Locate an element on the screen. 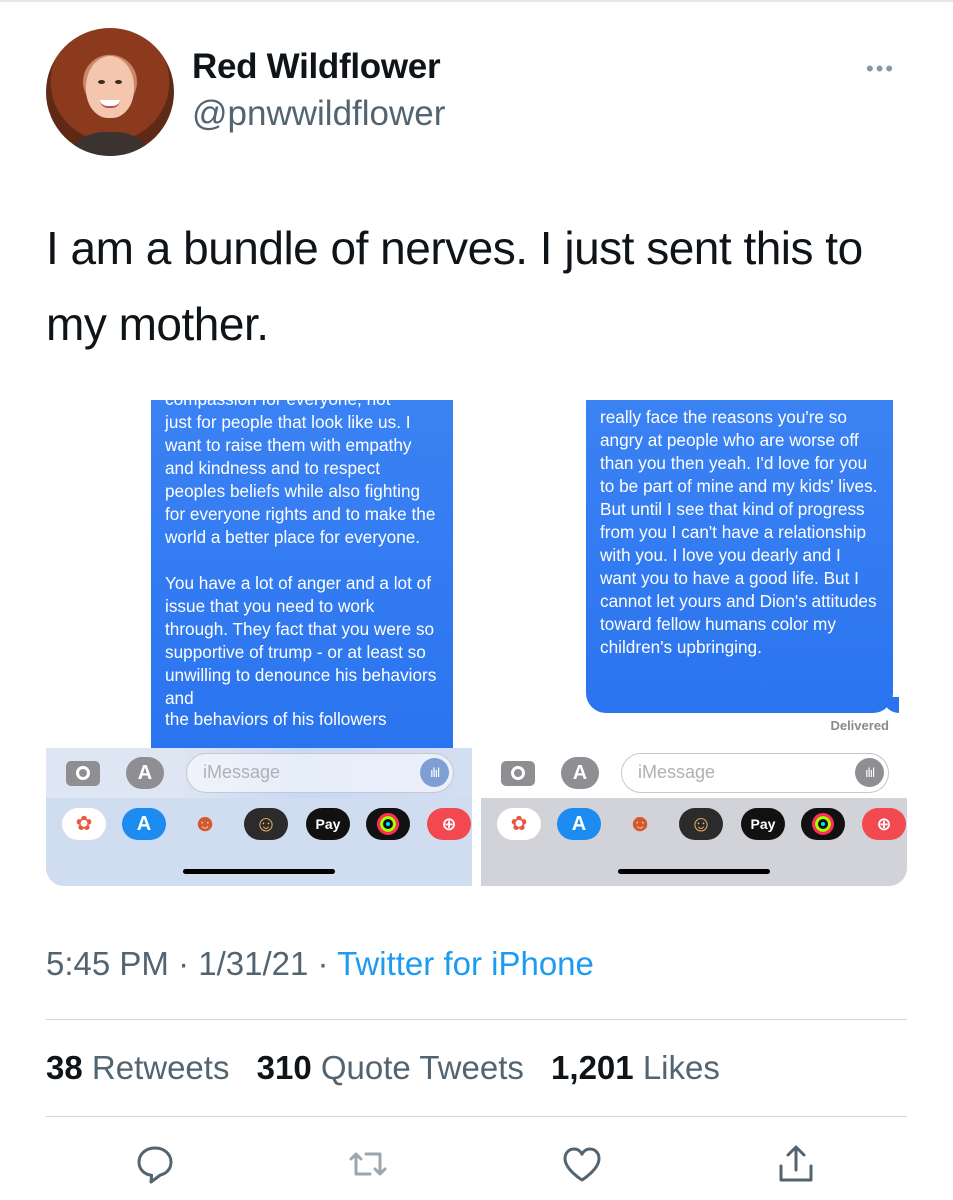 Image resolution: width=953 pixels, height=1200 pixels. tweet-date: 1/31/21 is located at coordinates (253, 963).